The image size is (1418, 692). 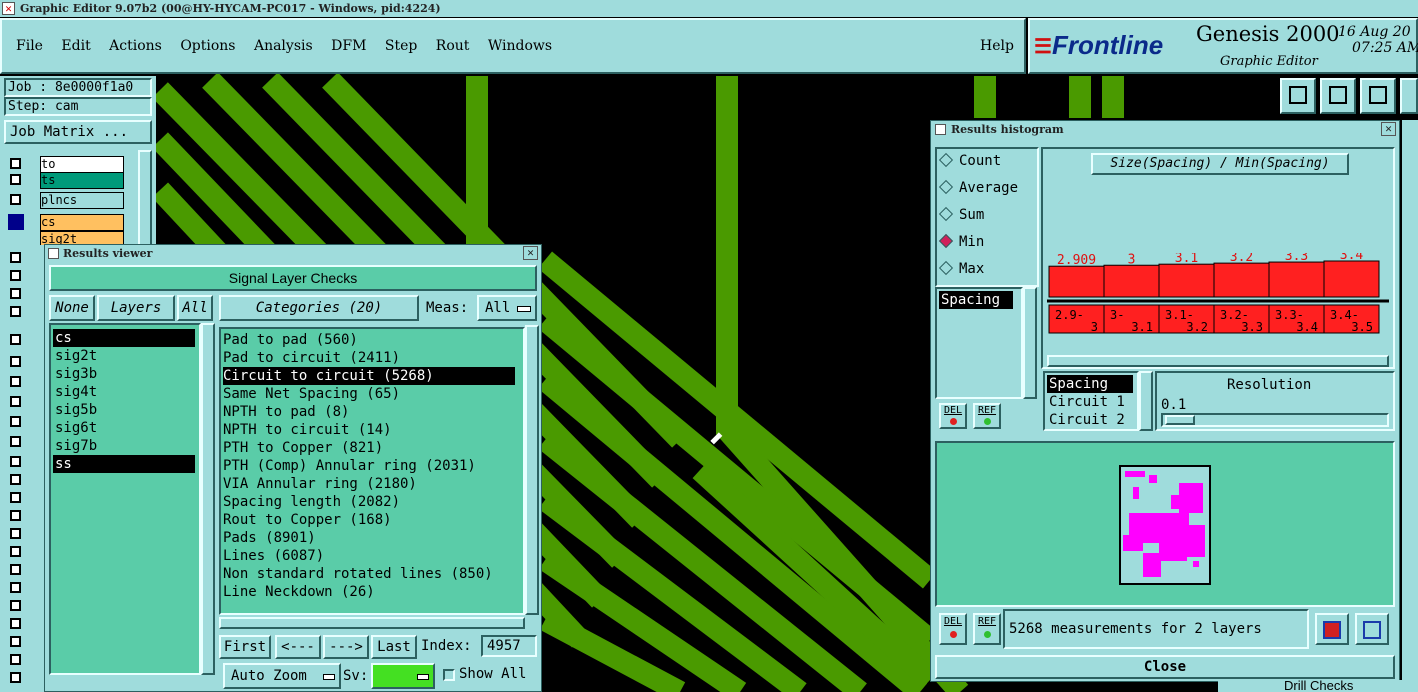 What do you see at coordinates (346, 647) in the screenshot?
I see `next-button: --->` at bounding box center [346, 647].